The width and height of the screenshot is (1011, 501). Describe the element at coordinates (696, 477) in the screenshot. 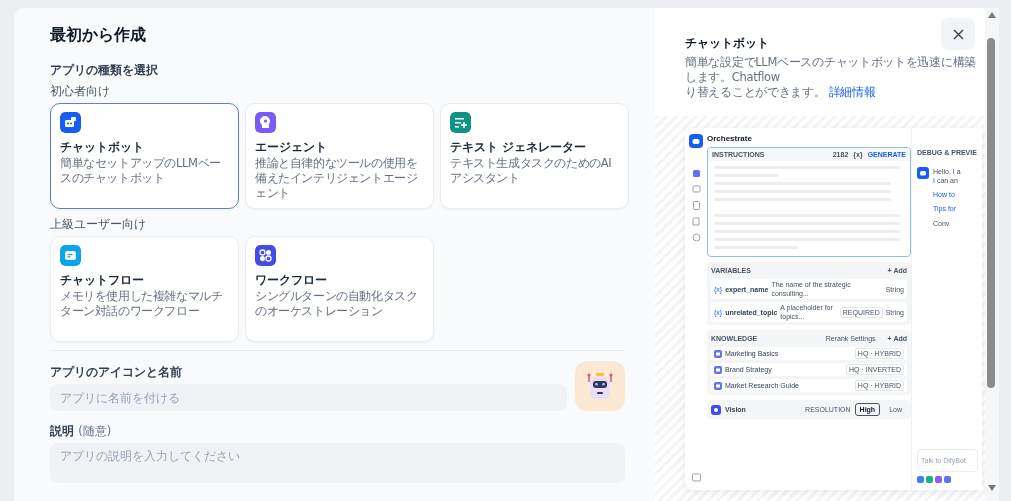

I see `panel-icon` at that location.